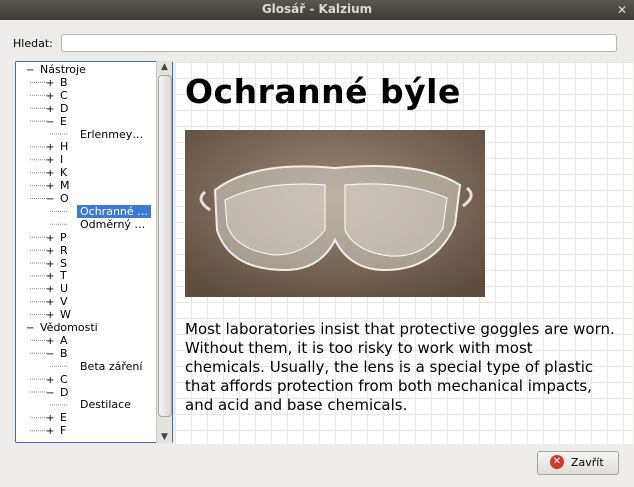  Describe the element at coordinates (63, 263) in the screenshot. I see `tree-item-label: S` at that location.